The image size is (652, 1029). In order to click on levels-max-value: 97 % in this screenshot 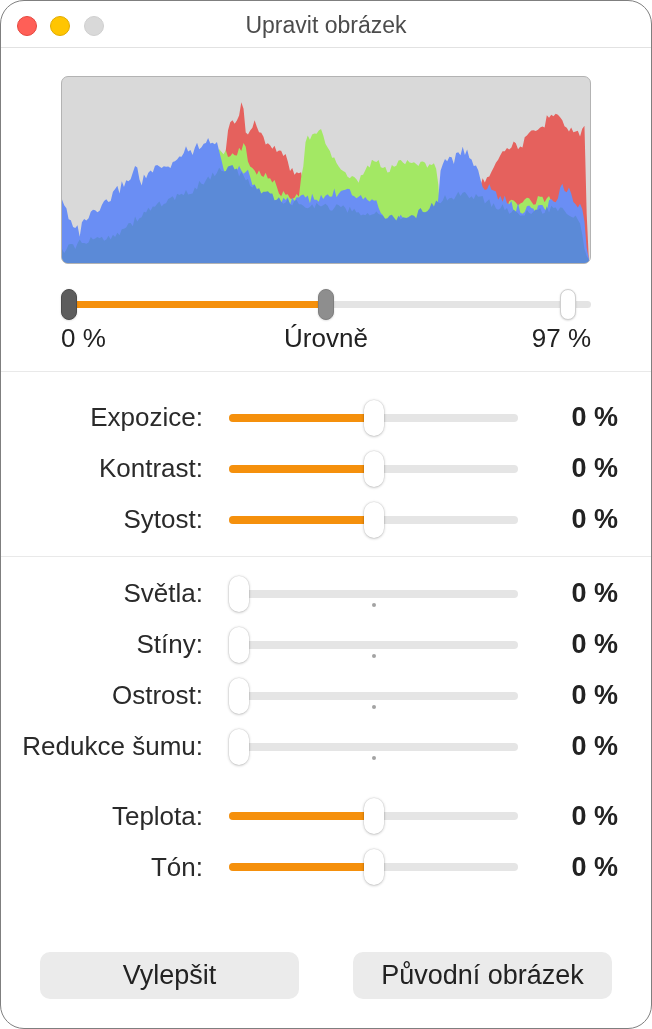, I will do `click(561, 338)`.